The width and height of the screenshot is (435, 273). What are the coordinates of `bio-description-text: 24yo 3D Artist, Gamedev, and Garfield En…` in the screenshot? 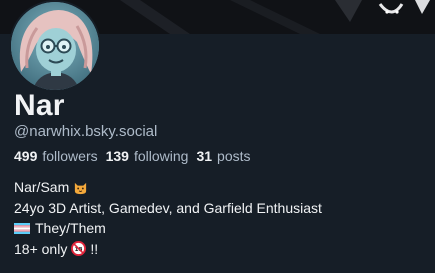 It's located at (168, 207).